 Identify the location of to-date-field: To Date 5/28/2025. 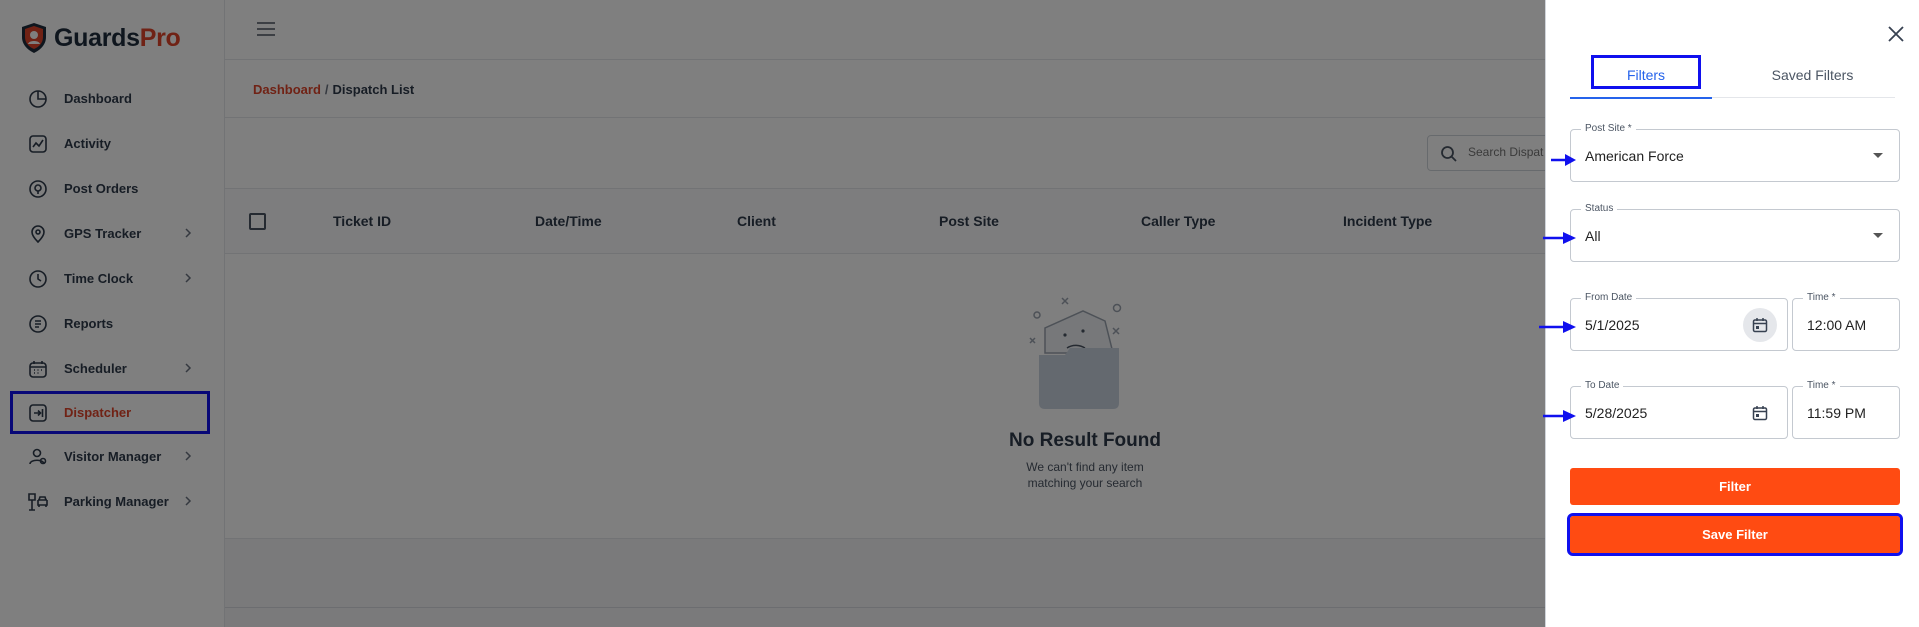
(1679, 409).